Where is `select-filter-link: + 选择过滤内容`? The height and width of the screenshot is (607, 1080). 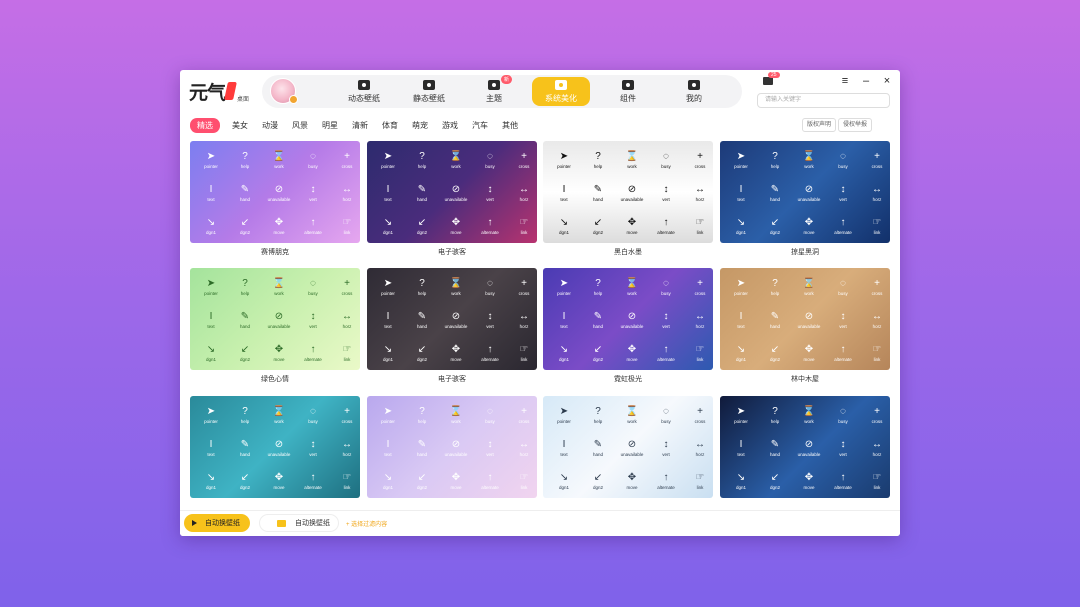 select-filter-link: + 选择过滤内容 is located at coordinates (366, 523).